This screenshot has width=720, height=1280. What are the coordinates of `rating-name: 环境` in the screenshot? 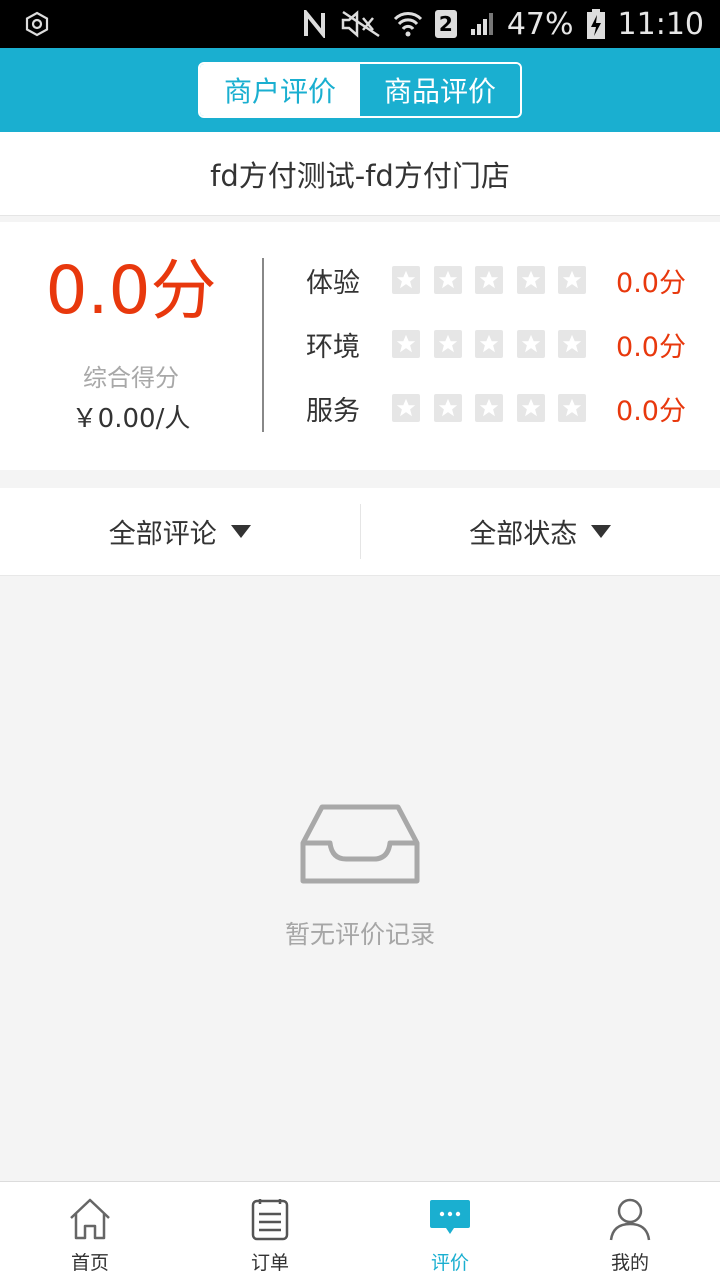 It's located at (333, 347).